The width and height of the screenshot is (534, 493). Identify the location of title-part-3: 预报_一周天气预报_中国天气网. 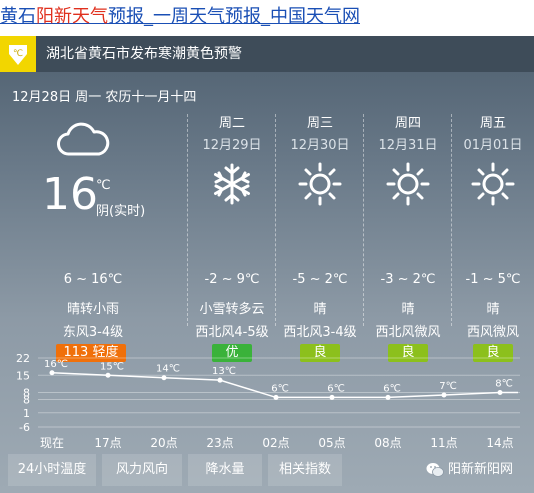
(234, 16).